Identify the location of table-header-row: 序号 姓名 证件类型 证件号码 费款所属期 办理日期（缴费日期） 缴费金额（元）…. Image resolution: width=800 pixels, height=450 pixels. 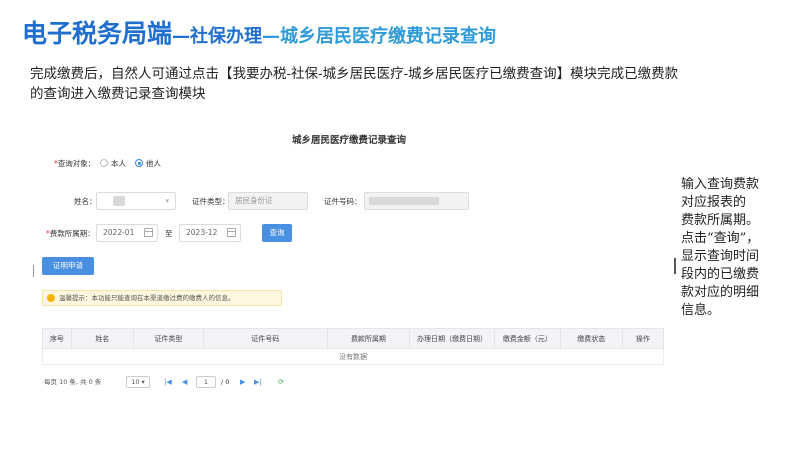
(353, 338).